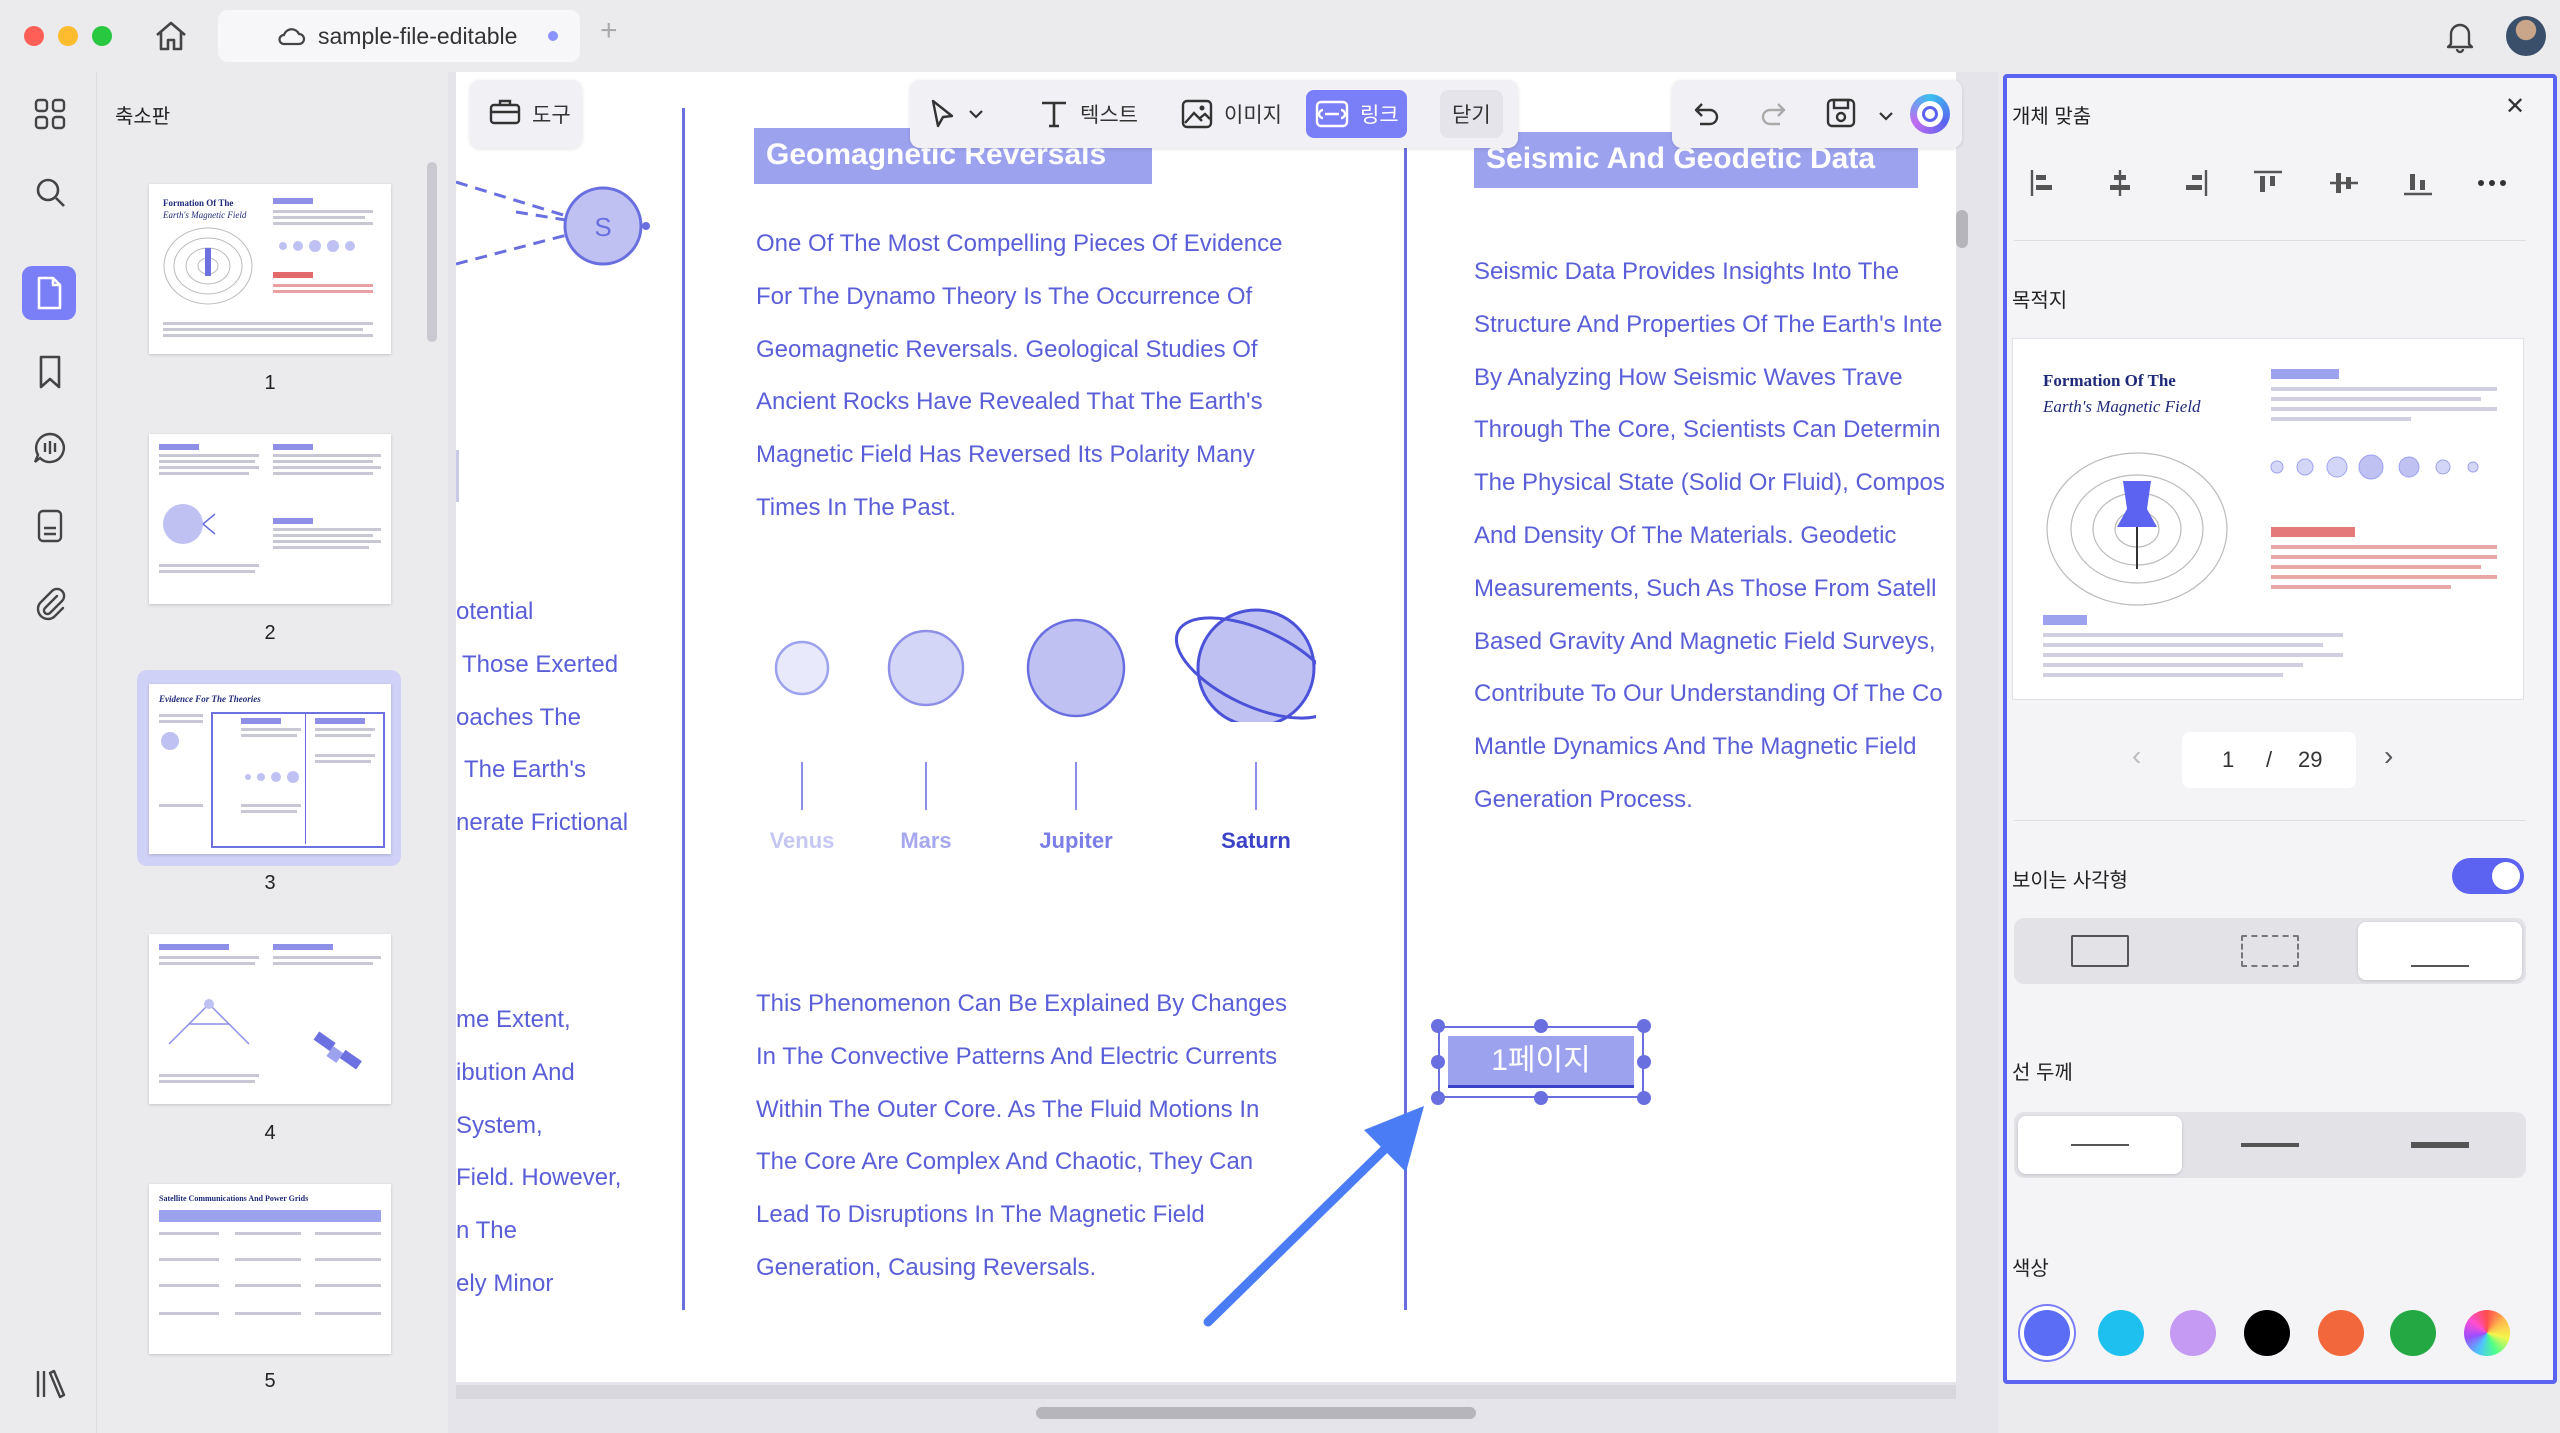  What do you see at coordinates (1706, 116) in the screenshot?
I see `undo-icon` at bounding box center [1706, 116].